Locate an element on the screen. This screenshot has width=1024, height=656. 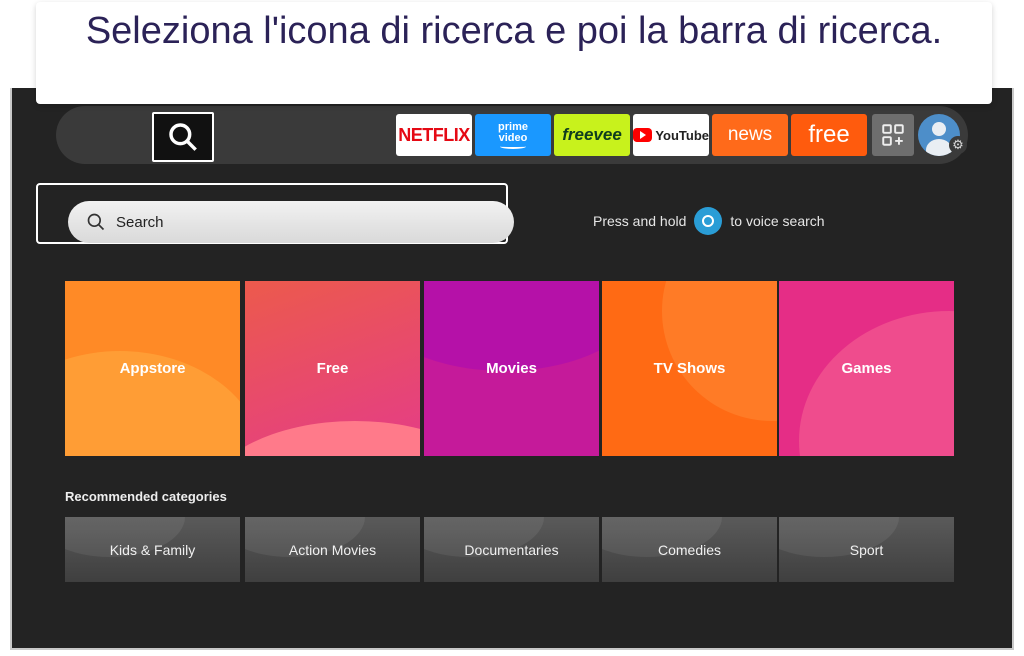
category-movies: Movies is located at coordinates (511, 368).